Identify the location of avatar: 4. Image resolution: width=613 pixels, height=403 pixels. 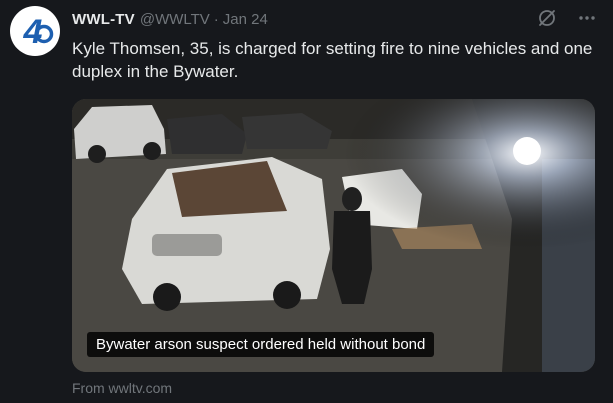
(35, 31).